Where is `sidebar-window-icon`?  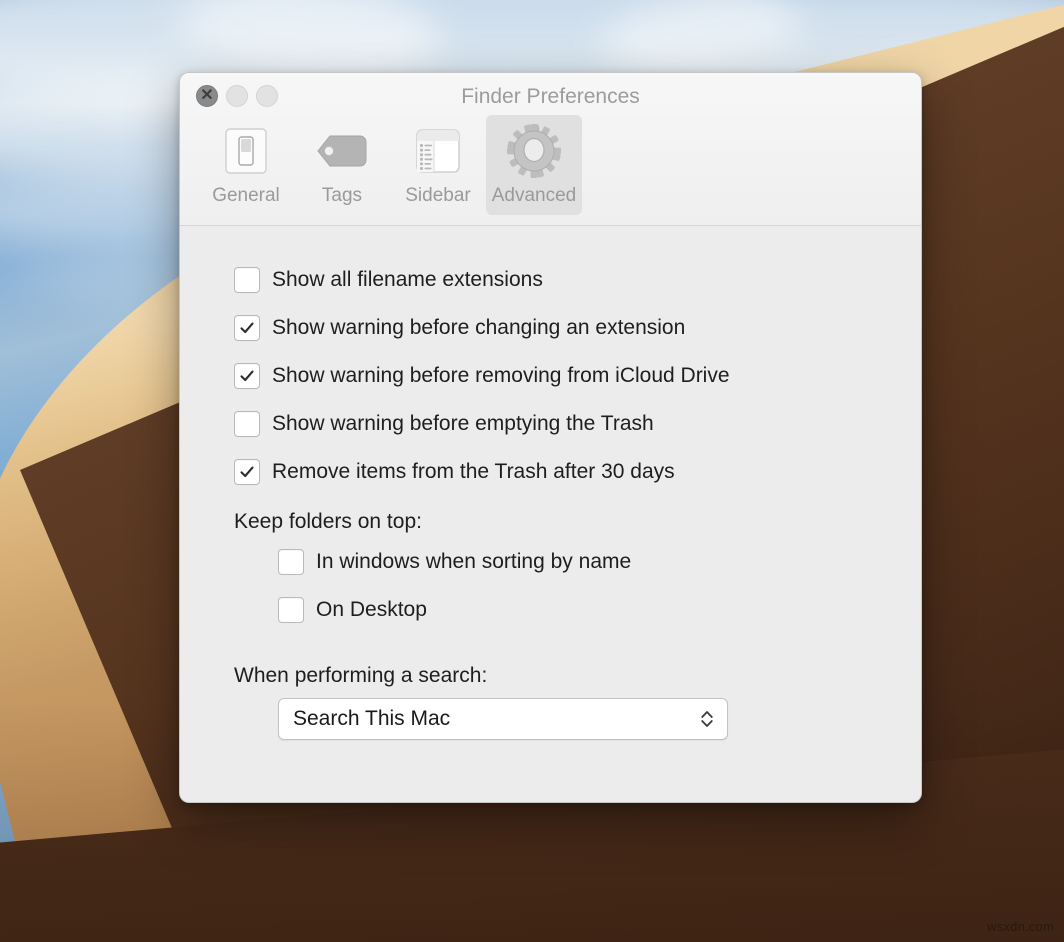
sidebar-window-icon is located at coordinates (438, 151).